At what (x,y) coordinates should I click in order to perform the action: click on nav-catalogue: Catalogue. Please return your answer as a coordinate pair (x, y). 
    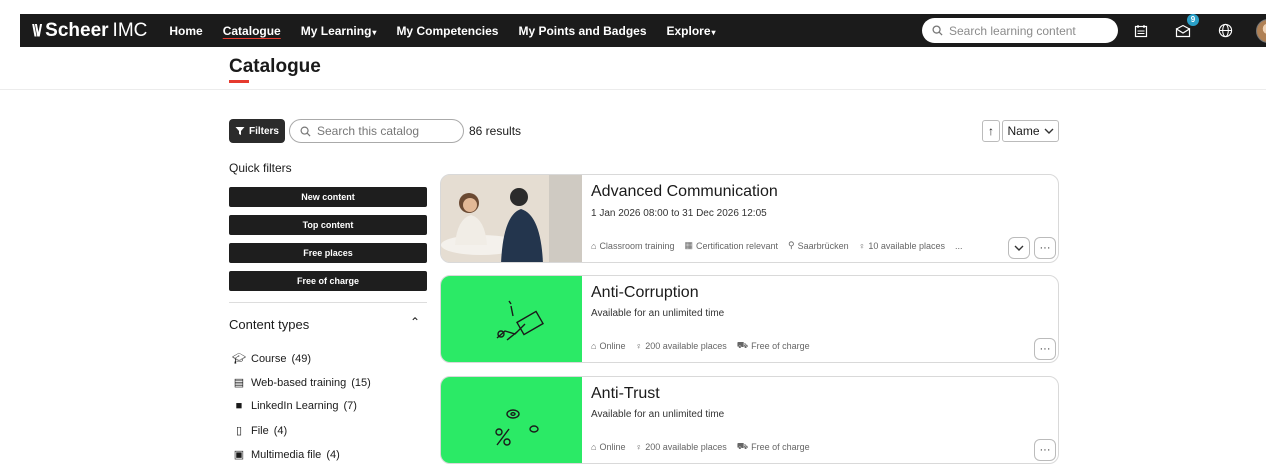
    Looking at the image, I should click on (252, 31).